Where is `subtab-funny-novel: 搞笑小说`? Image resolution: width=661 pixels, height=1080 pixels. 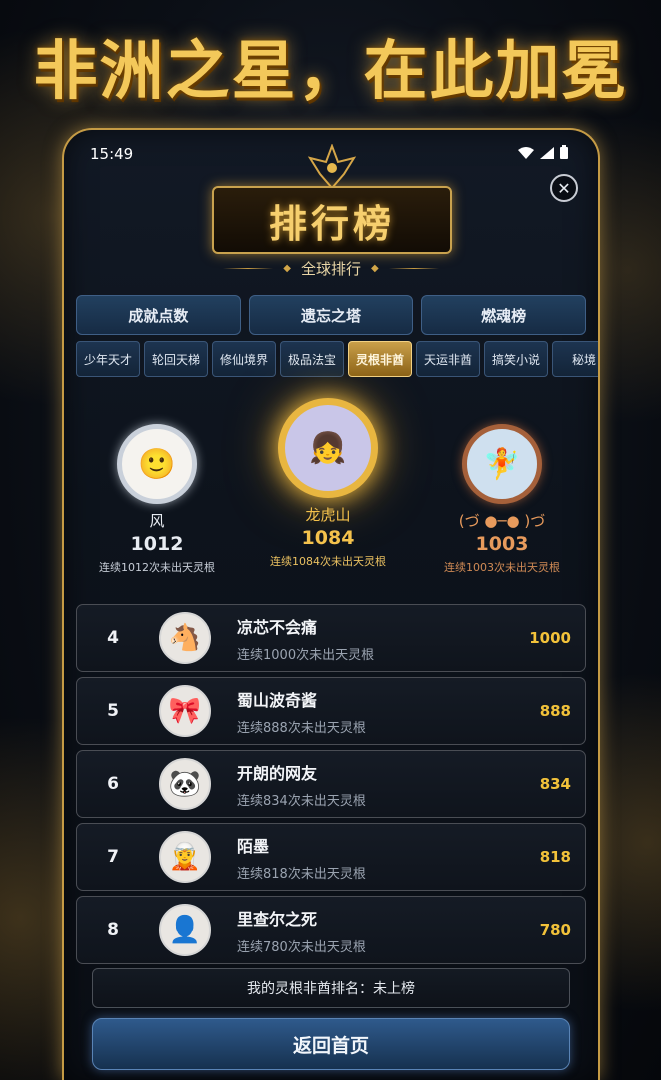 subtab-funny-novel: 搞笑小说 is located at coordinates (516, 359).